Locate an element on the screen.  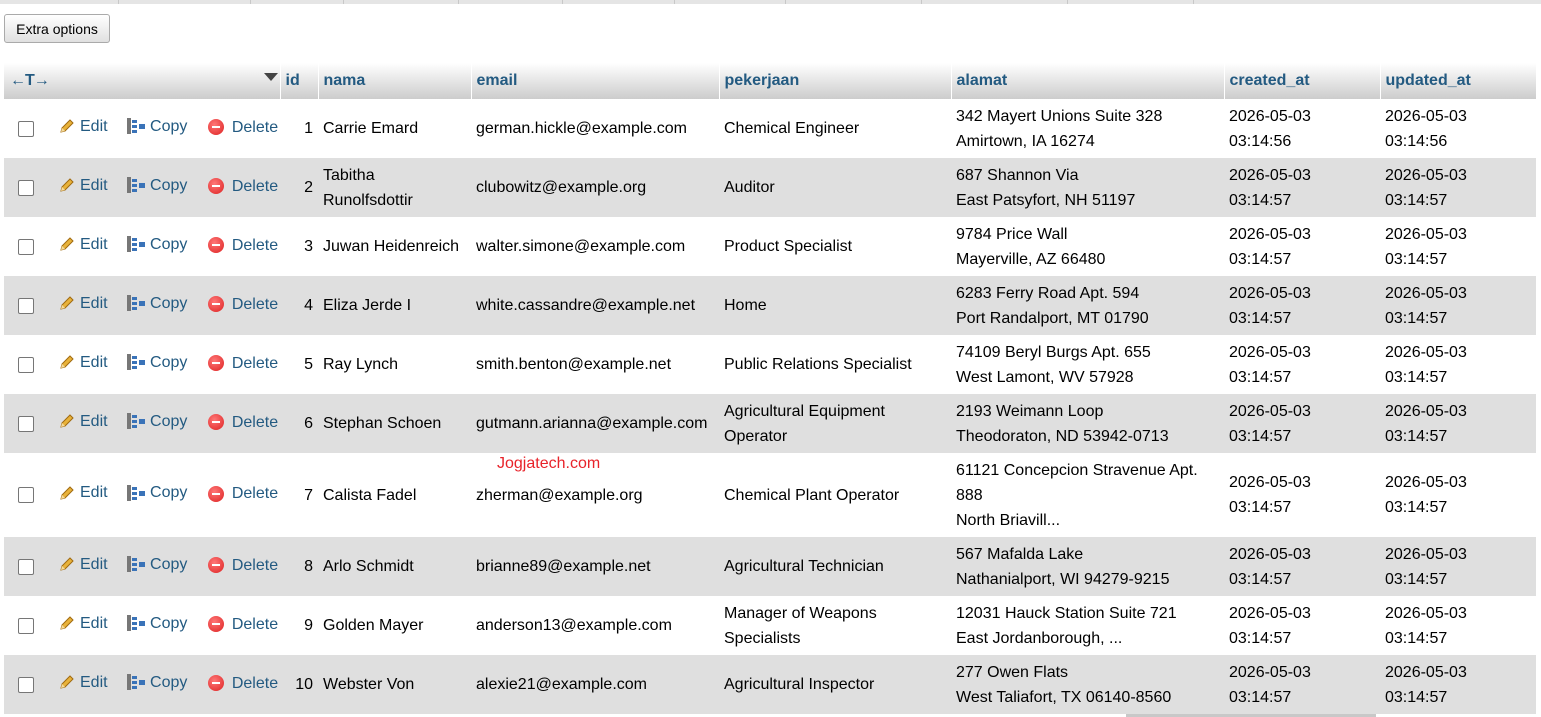
column-header-created-at: created_at is located at coordinates (1302, 81).